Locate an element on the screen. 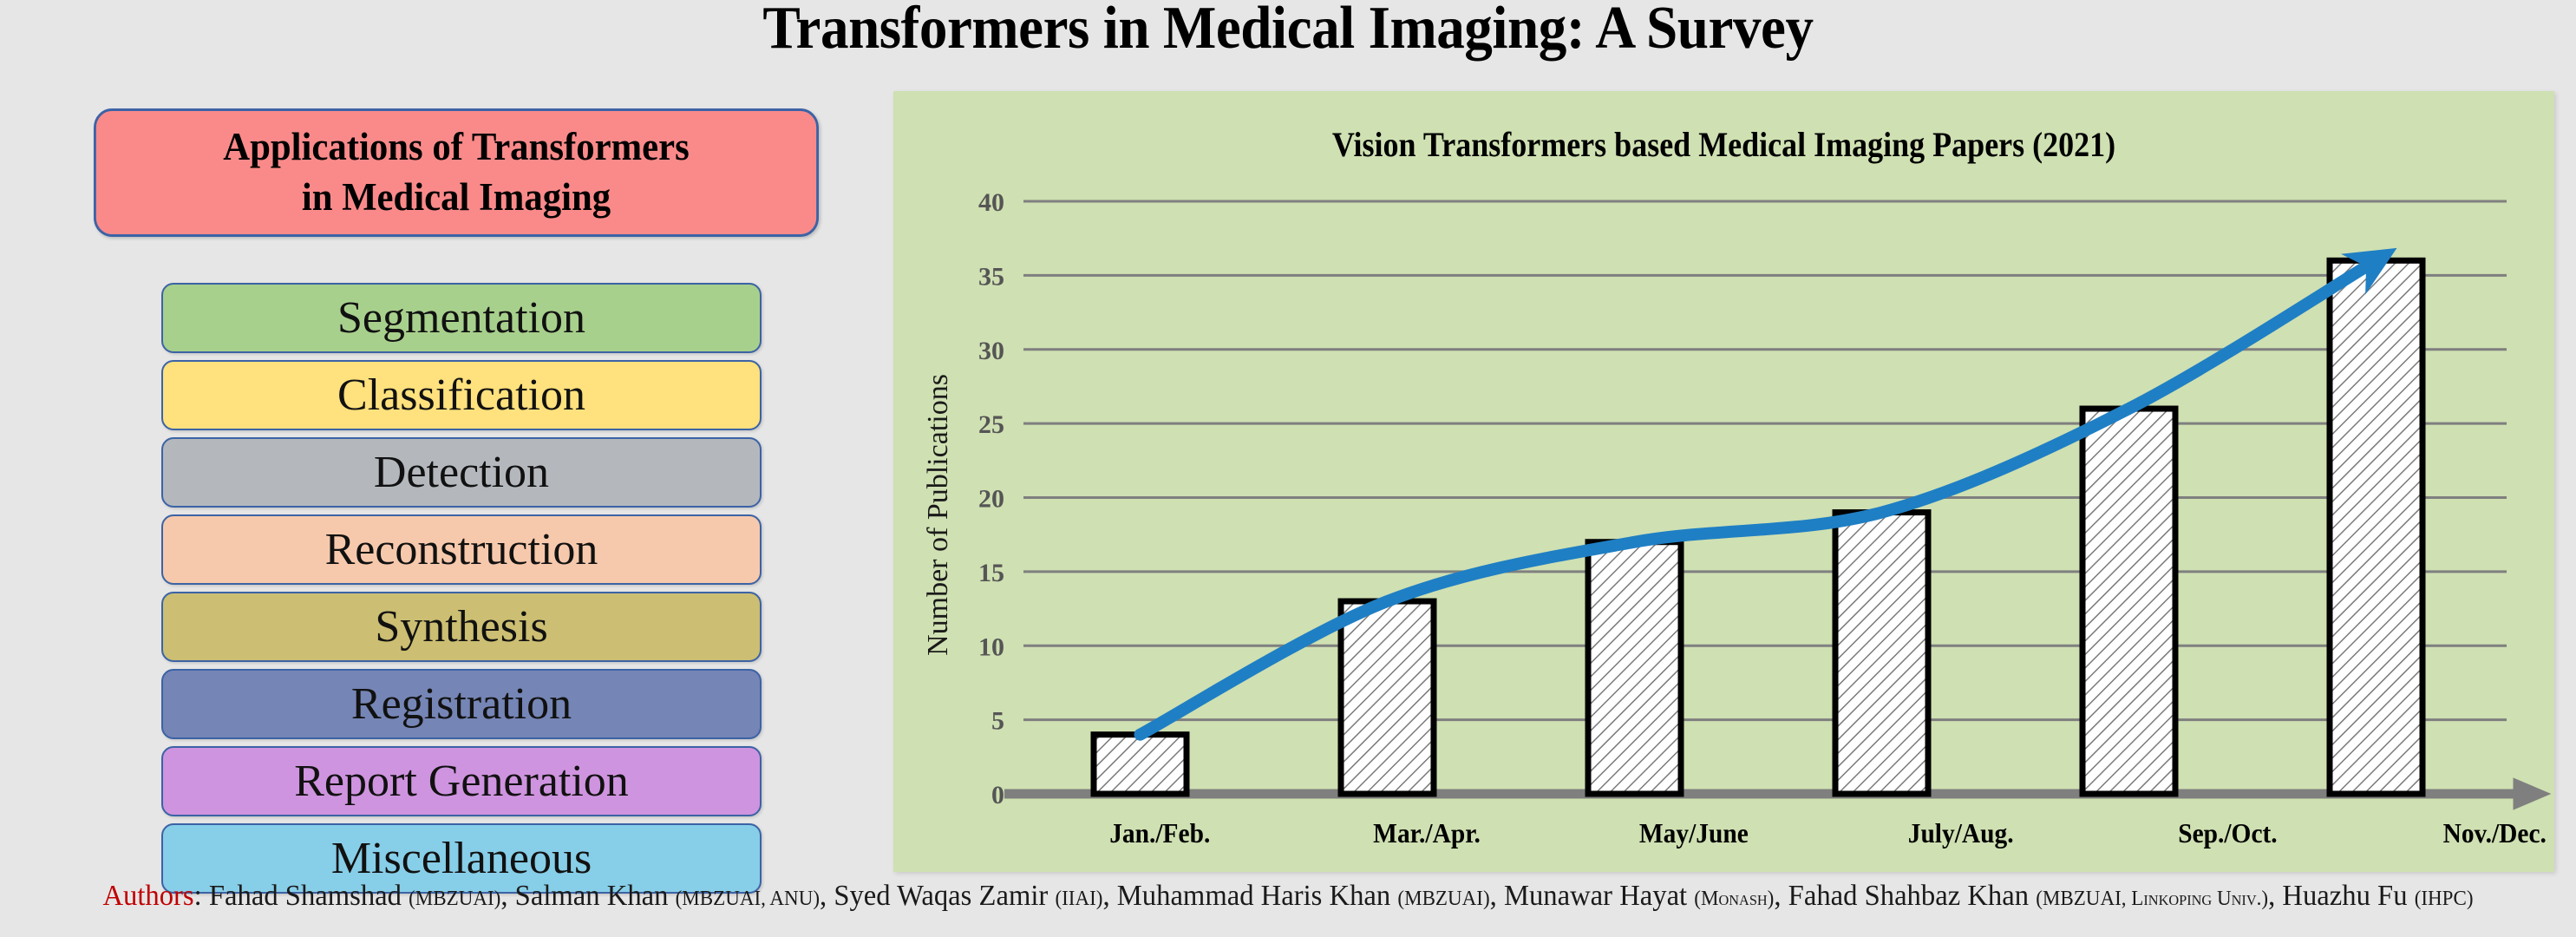  y-tick-label: 5 is located at coordinates (997, 721).